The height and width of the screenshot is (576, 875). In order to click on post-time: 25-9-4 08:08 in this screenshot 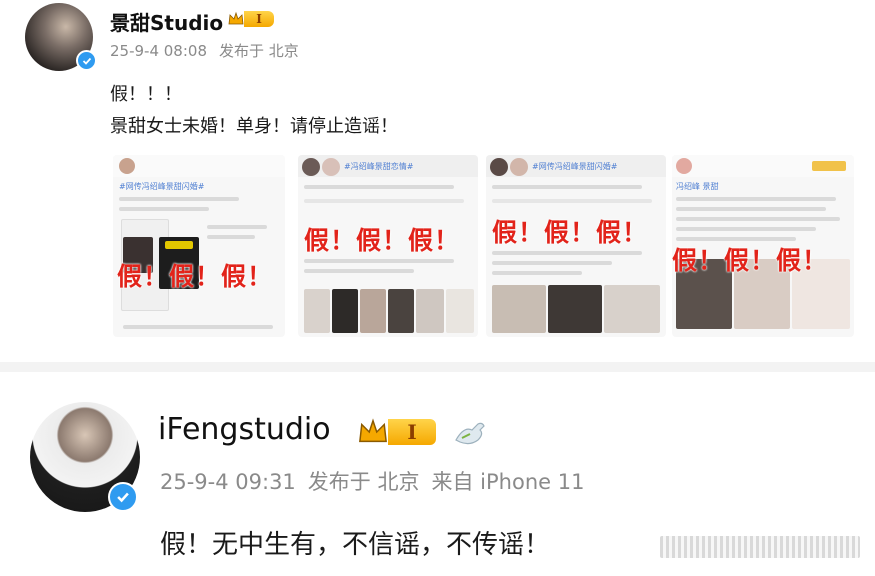, I will do `click(158, 51)`.